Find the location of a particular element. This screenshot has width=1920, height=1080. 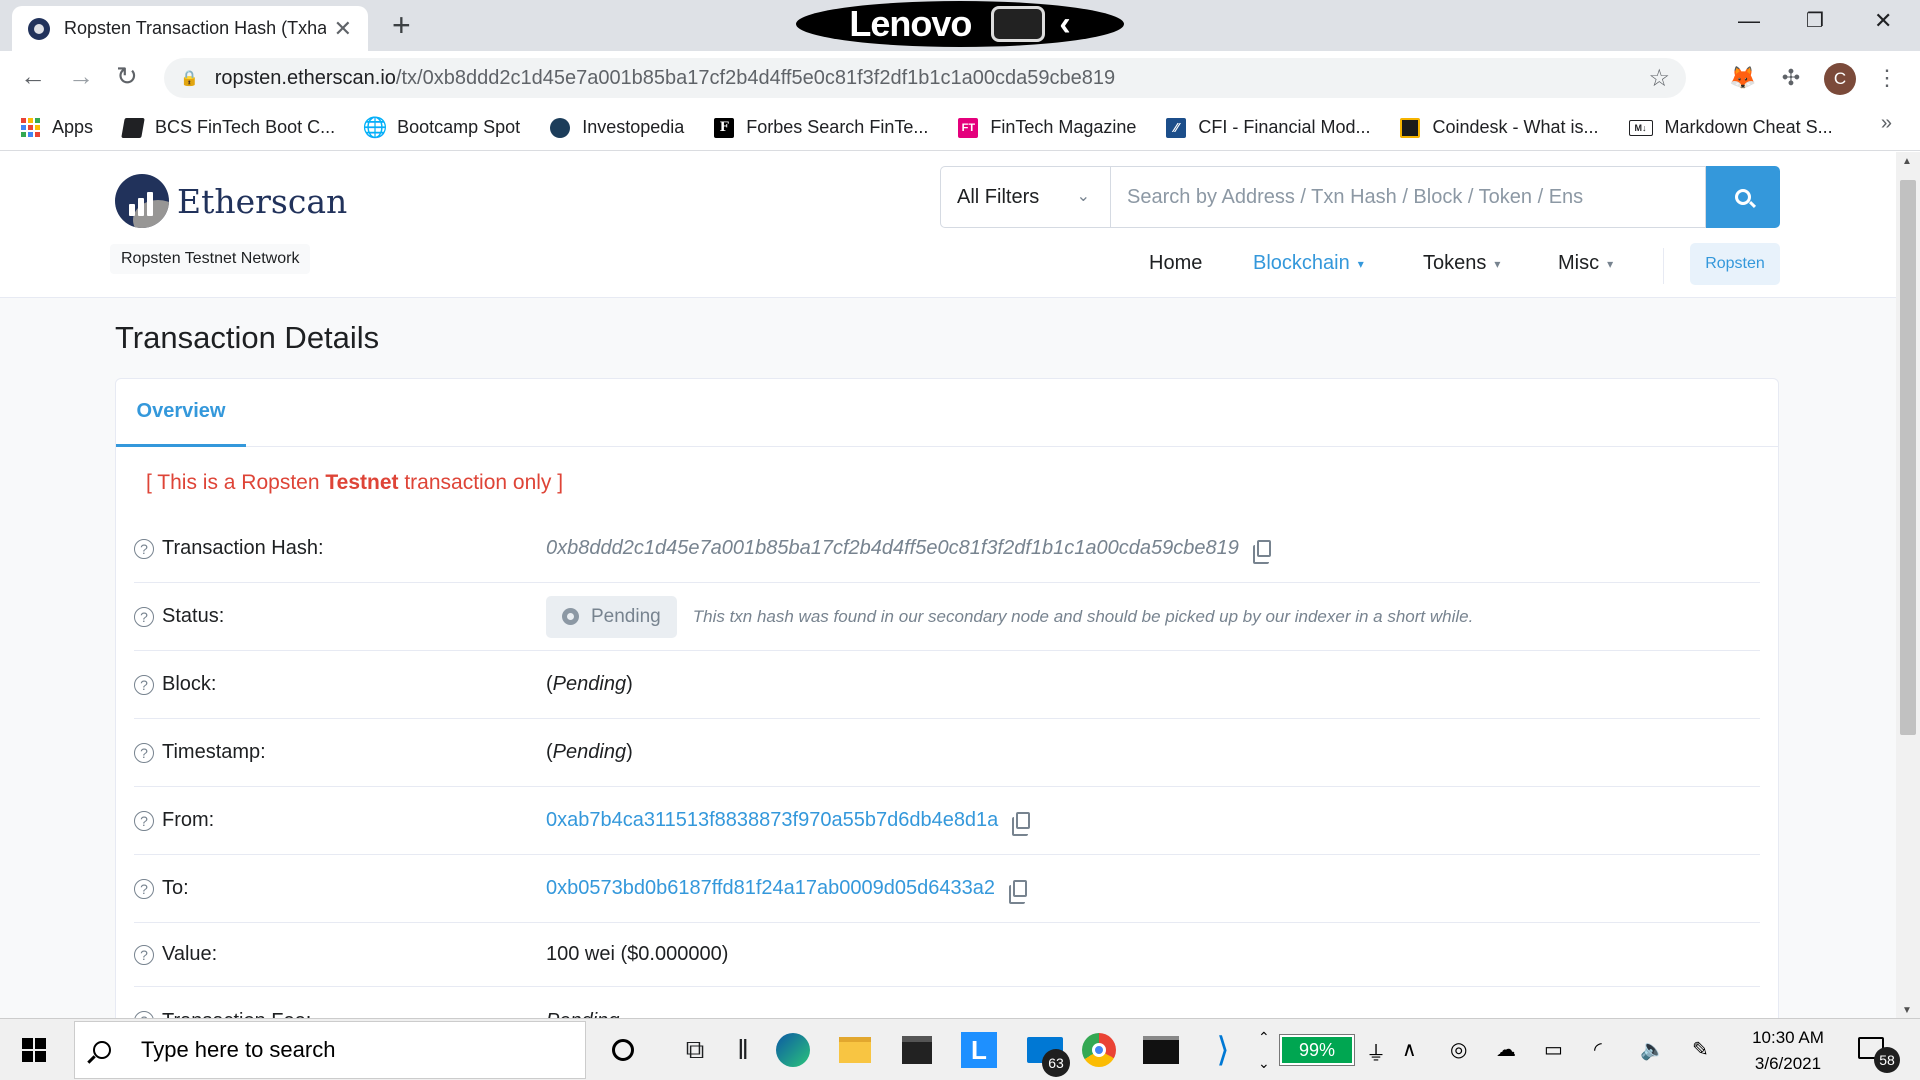

network-switch-button: Ropsten is located at coordinates (1735, 264).